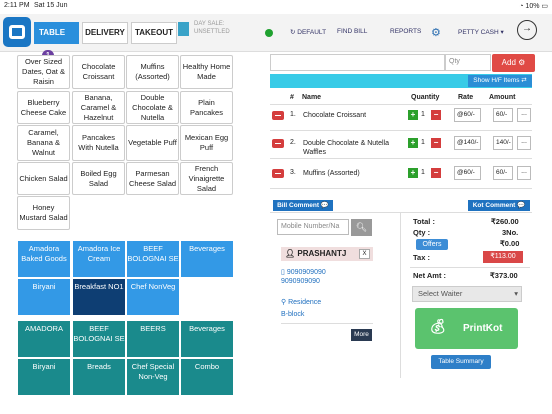 The height and width of the screenshot is (414, 552). Describe the element at coordinates (510, 243) in the screenshot. I see `offers-value: ₹0.00` at that location.